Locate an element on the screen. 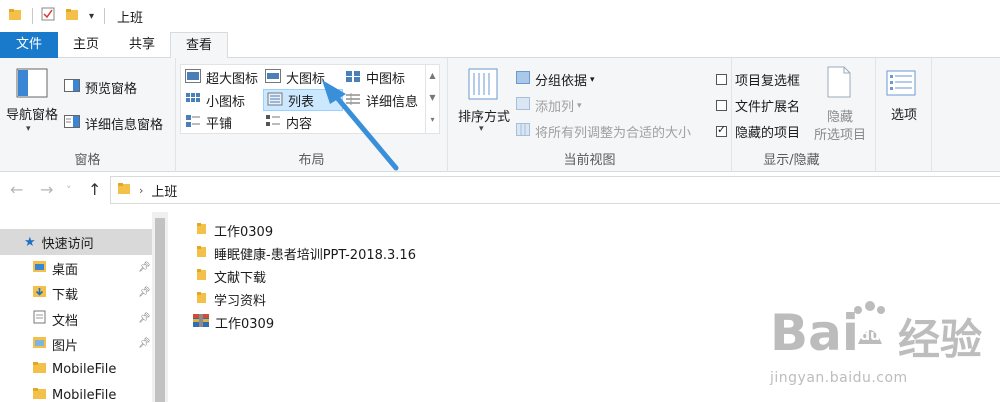  address-bar: ← → ˅ ↑ › 上班 is located at coordinates (500, 190).